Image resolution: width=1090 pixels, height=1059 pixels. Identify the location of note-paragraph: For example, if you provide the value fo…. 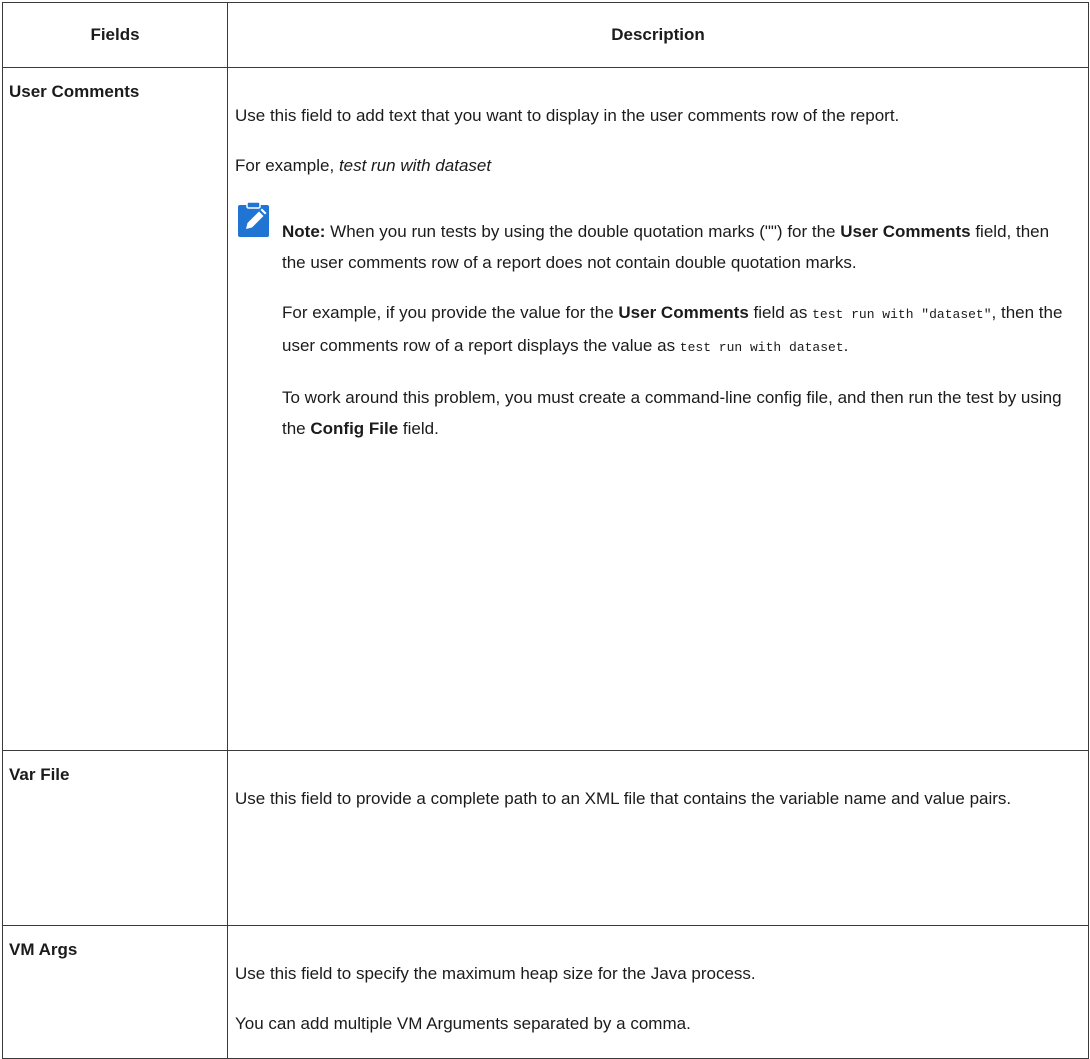
(678, 330).